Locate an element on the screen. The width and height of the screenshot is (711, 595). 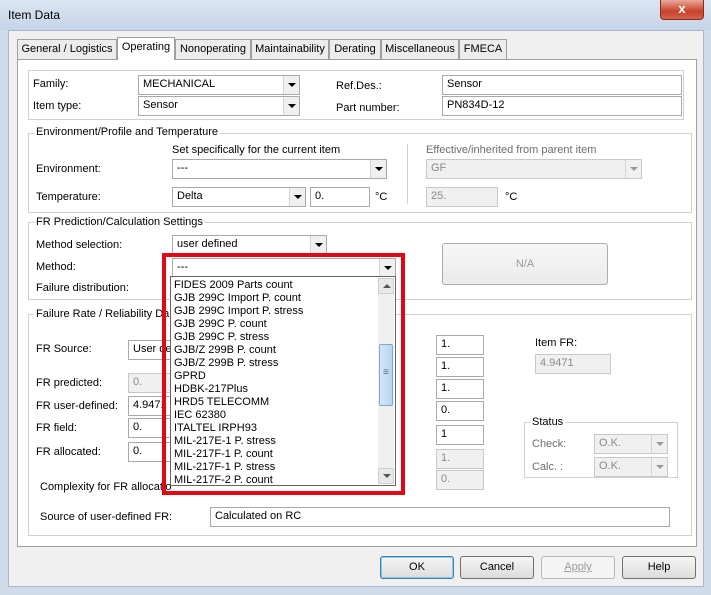
environment-legend: Environment/Profile and Temperature is located at coordinates (127, 132).